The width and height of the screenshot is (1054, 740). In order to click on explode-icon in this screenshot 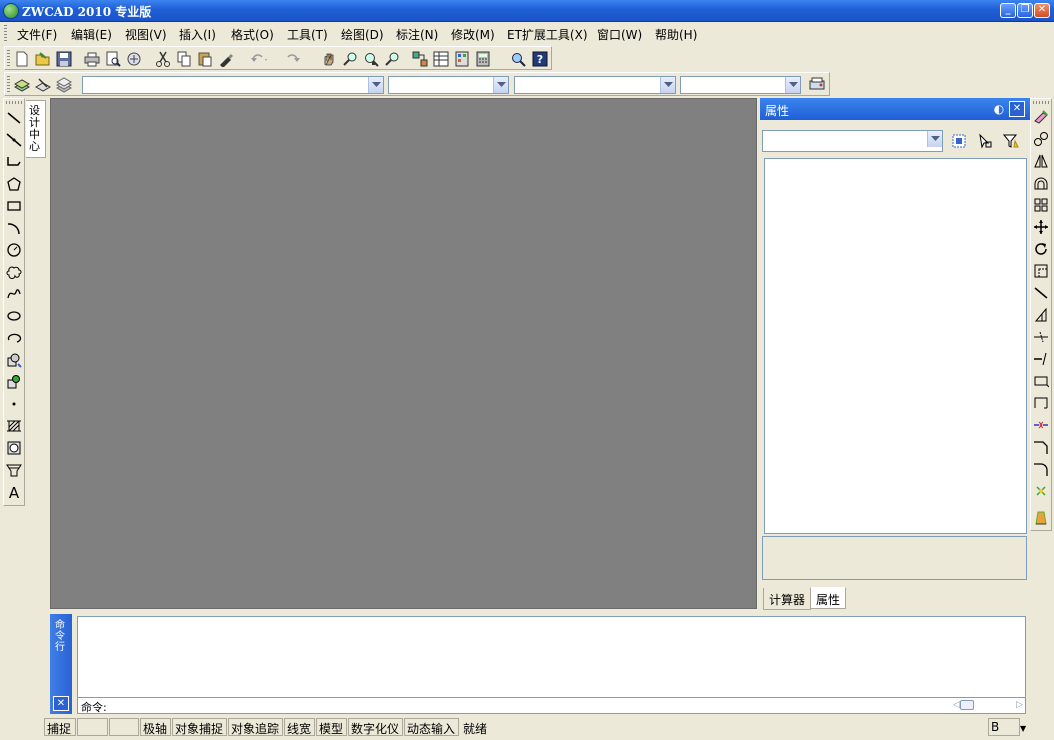, I will do `click(1041, 491)`.